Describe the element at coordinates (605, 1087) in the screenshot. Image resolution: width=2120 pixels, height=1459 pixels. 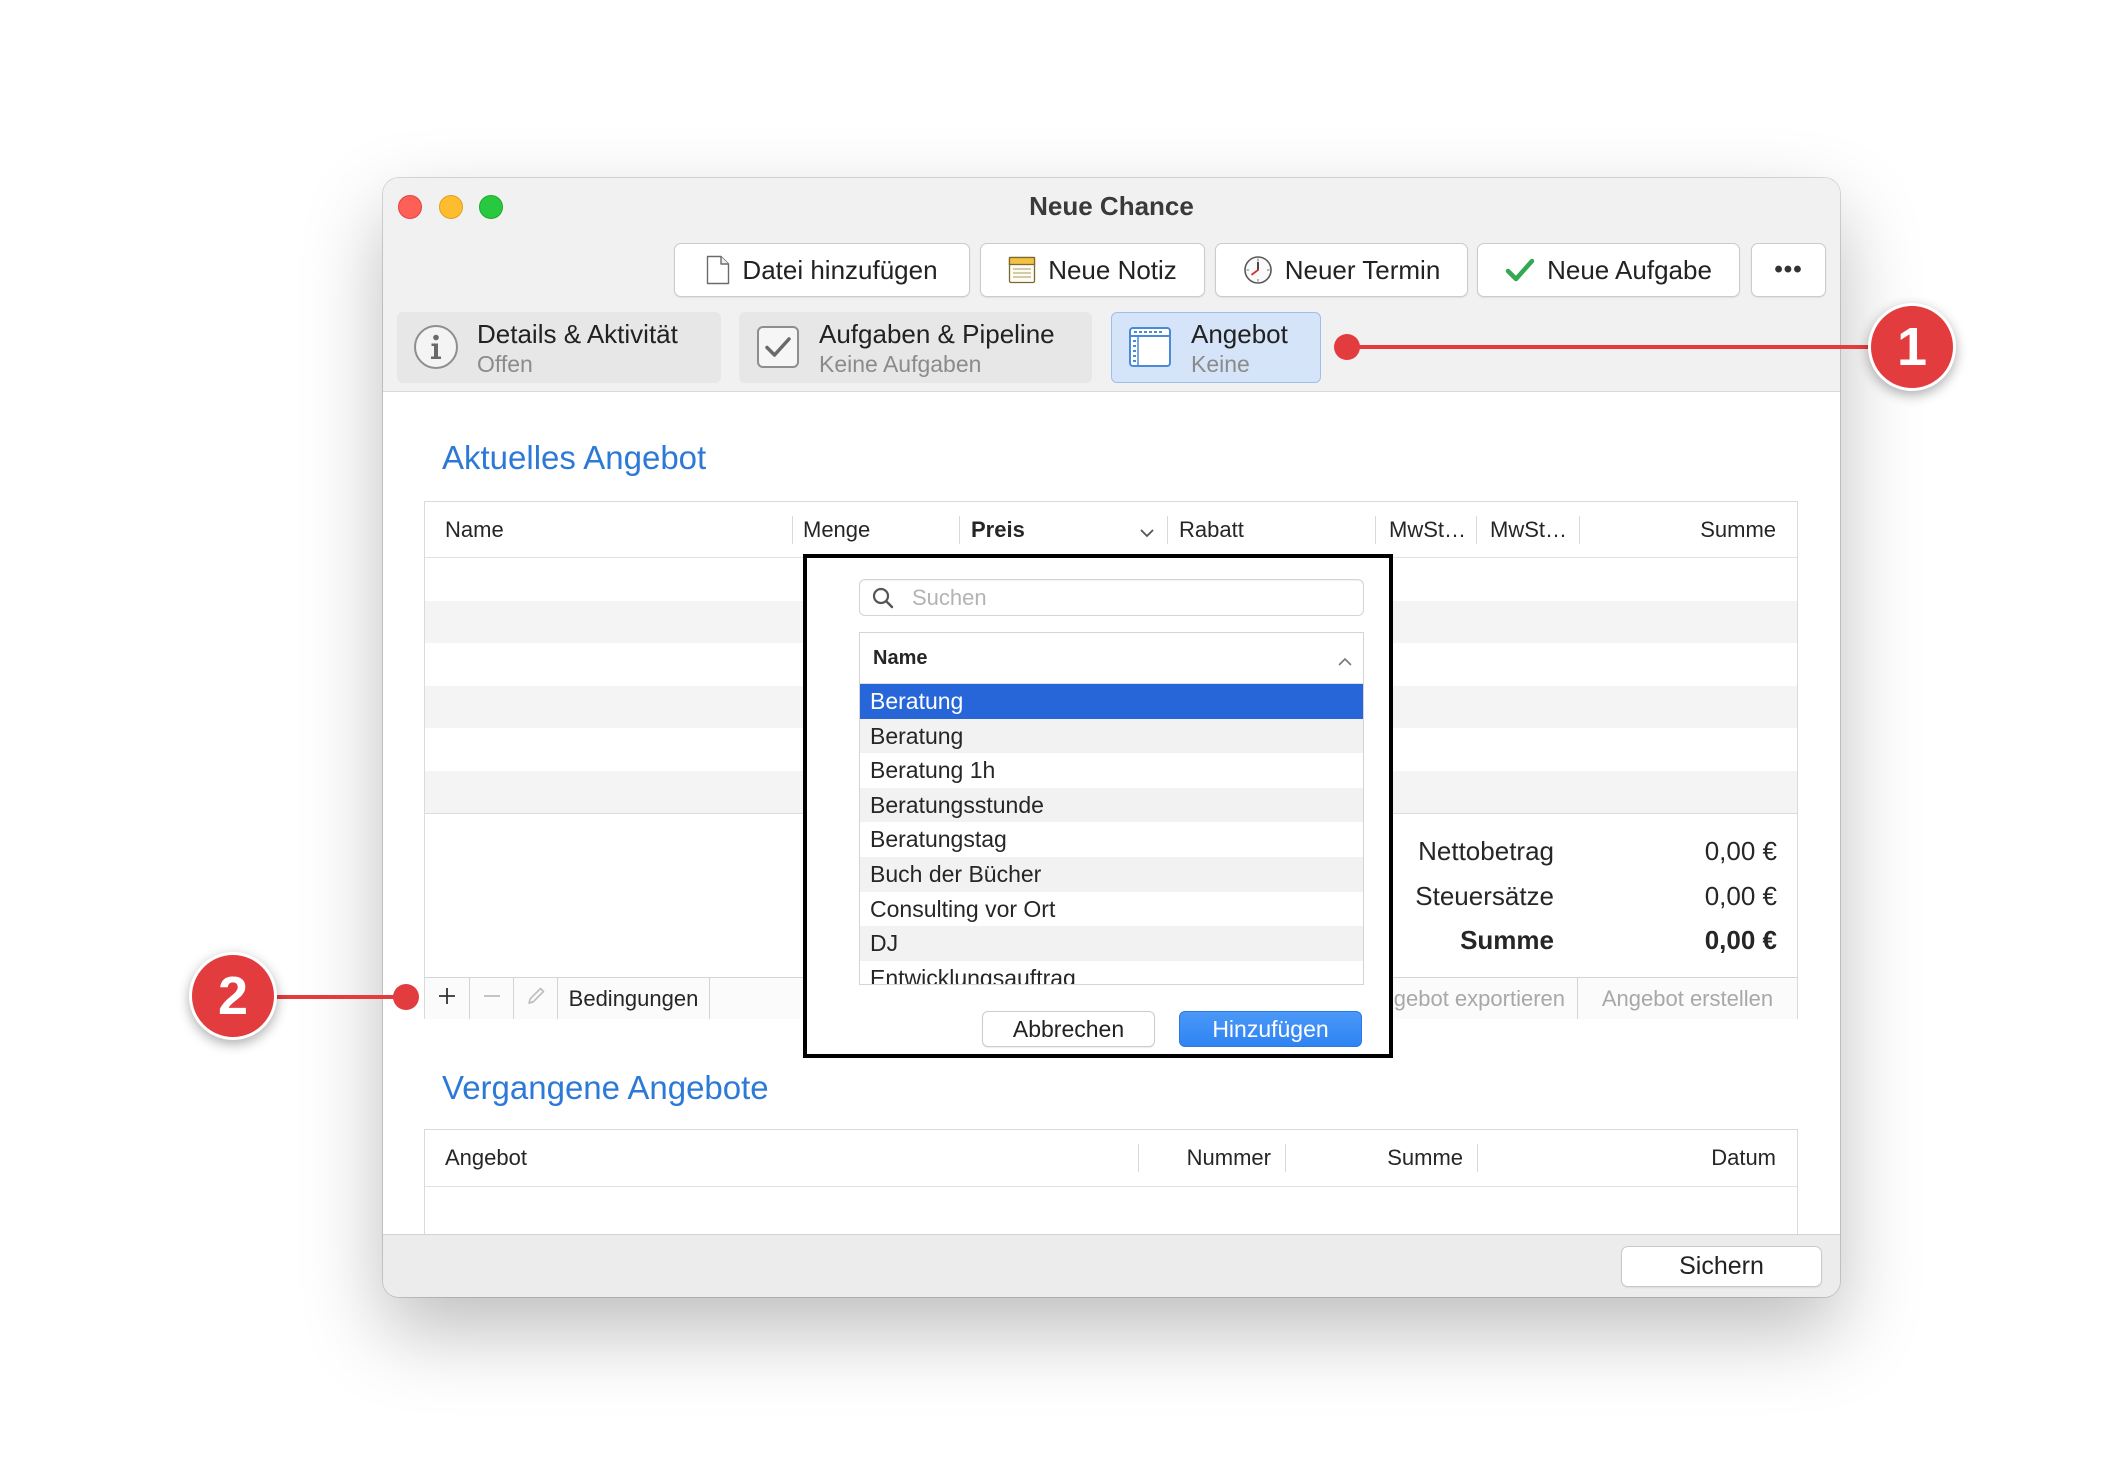
I see `past-offers-heading: Vergangene Angebote` at that location.